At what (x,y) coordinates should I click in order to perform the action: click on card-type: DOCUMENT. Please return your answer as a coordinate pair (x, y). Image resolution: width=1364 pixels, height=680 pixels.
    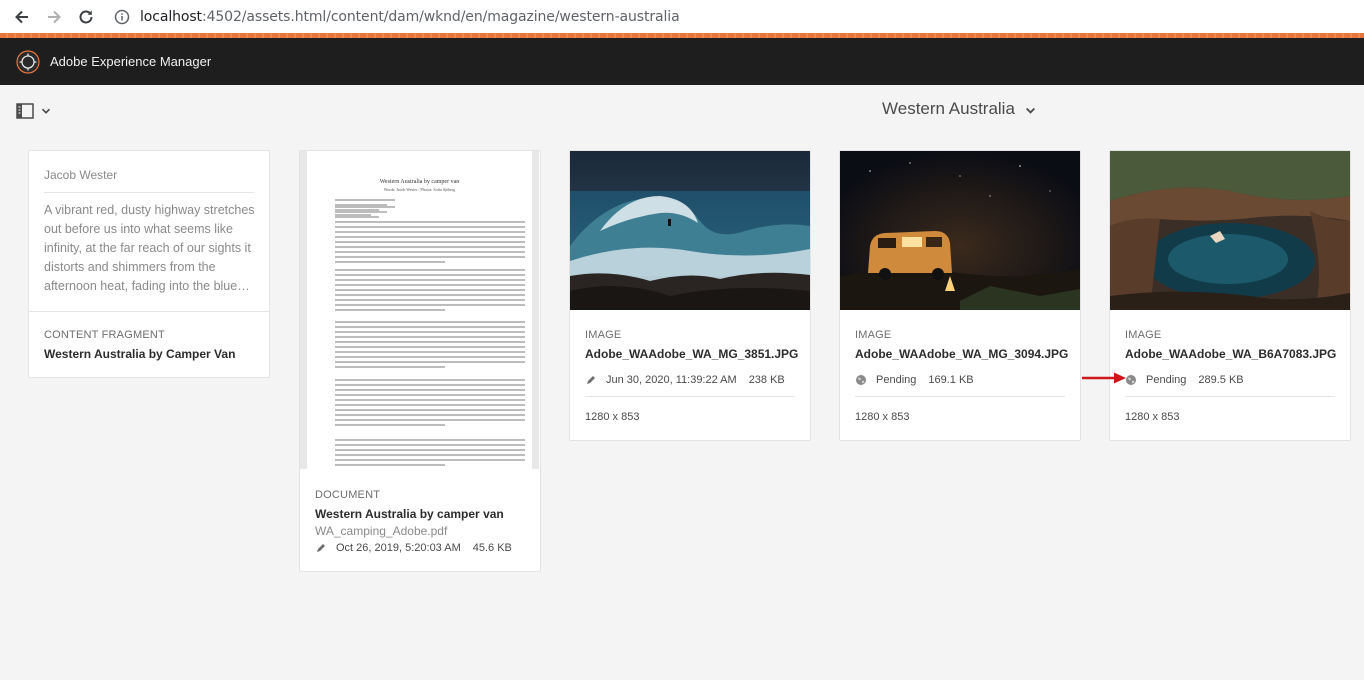
    Looking at the image, I should click on (348, 495).